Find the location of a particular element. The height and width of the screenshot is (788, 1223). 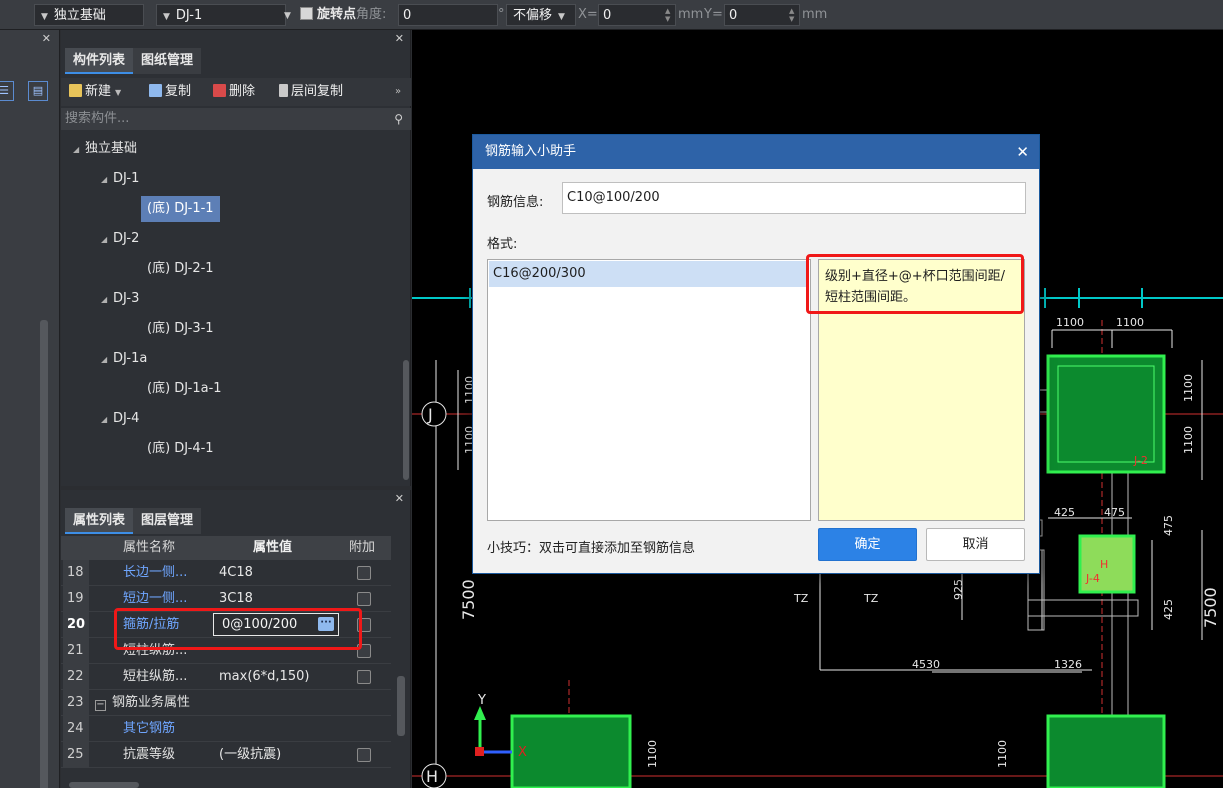

format-list-item: C16@200/300 is located at coordinates (649, 274).